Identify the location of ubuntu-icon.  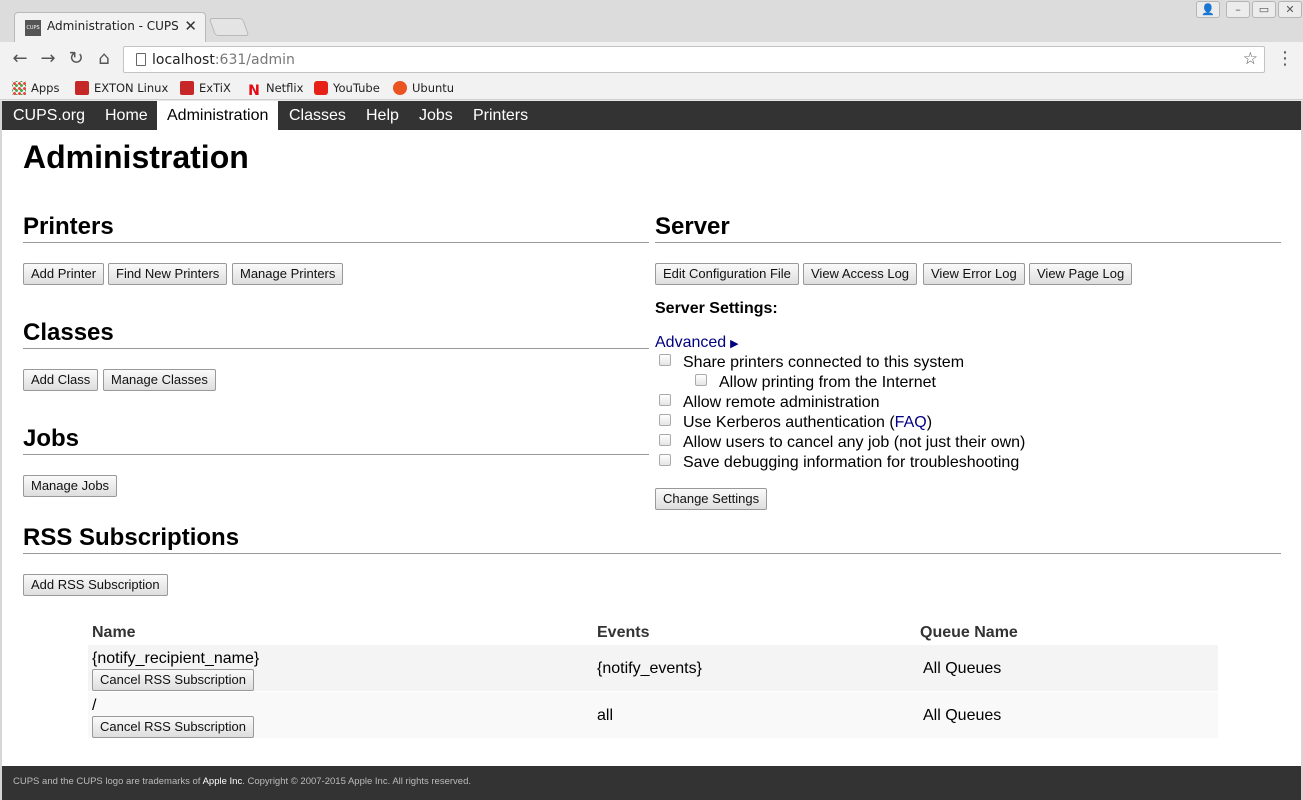
(400, 88).